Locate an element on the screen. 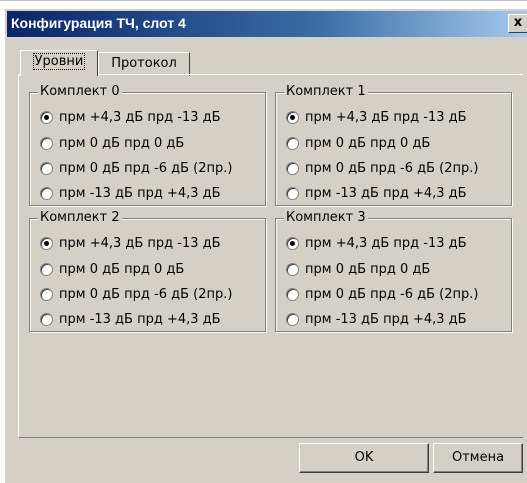 This screenshot has height=483, width=527. close-button: x is located at coordinates (517, 23).